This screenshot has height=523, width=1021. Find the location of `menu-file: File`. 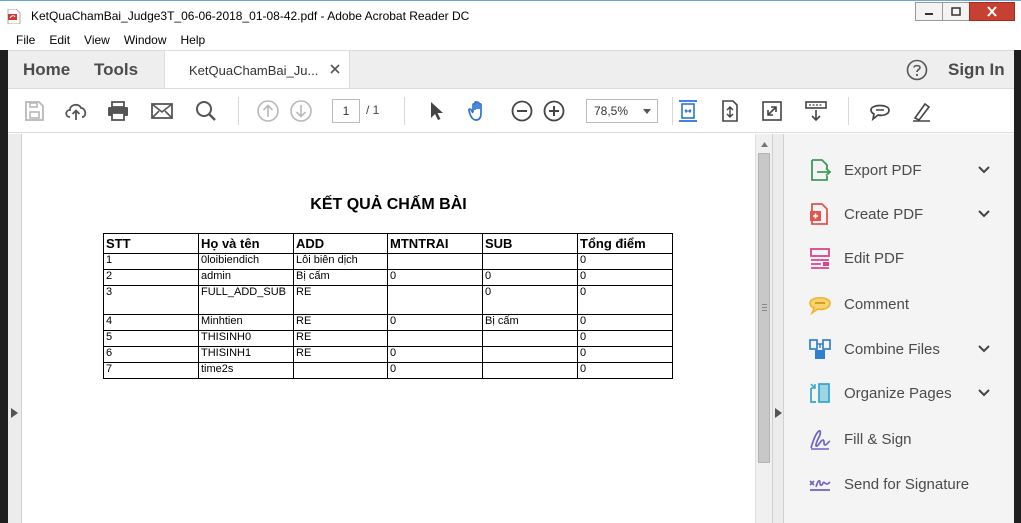

menu-file: File is located at coordinates (25, 40).